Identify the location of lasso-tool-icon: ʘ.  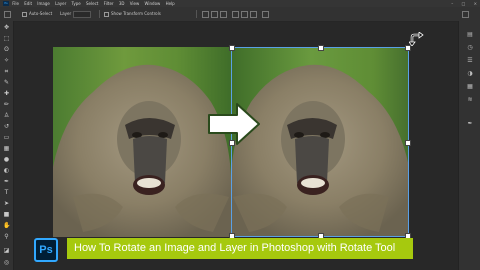
(6, 50).